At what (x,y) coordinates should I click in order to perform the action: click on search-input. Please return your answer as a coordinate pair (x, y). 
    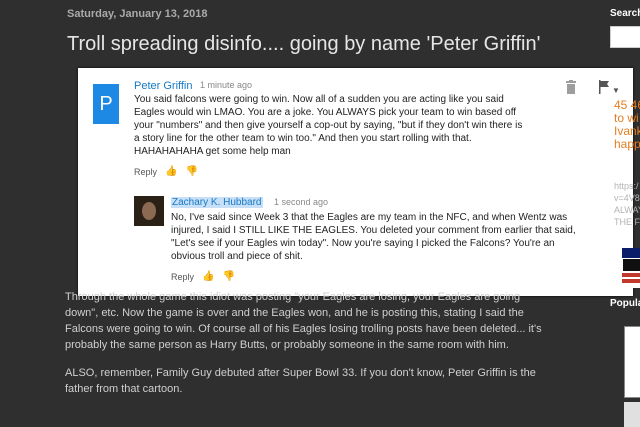
    Looking at the image, I should click on (625, 37).